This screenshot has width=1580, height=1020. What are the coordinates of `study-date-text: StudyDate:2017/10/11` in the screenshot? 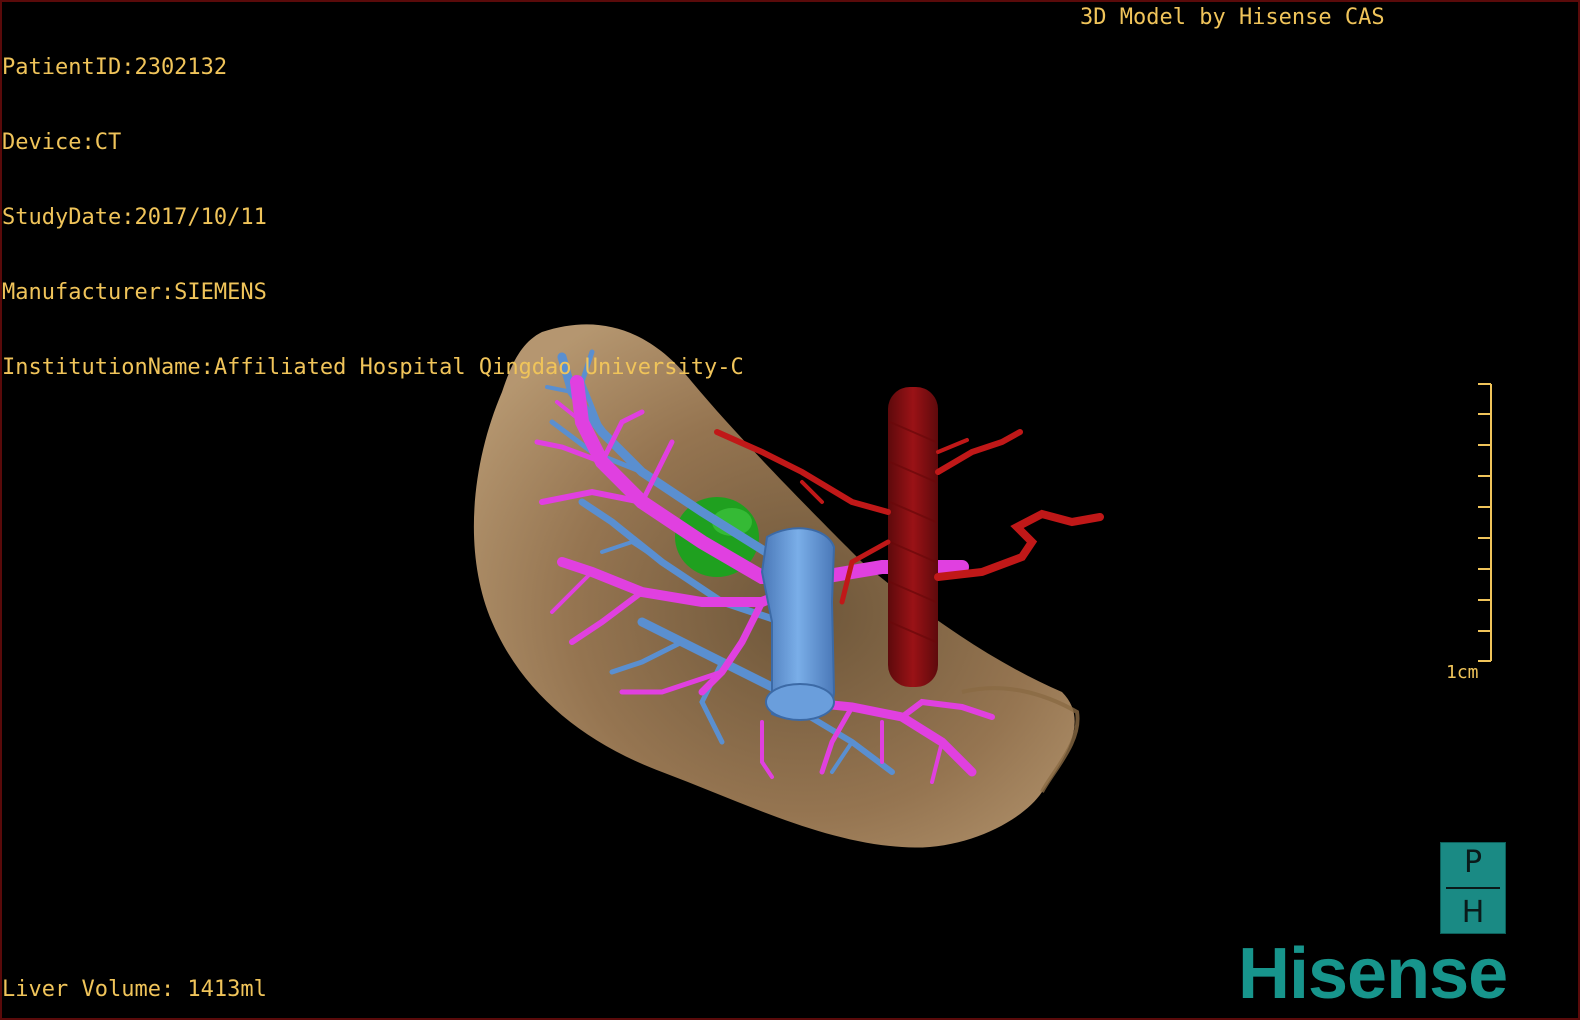 It's located at (134, 217).